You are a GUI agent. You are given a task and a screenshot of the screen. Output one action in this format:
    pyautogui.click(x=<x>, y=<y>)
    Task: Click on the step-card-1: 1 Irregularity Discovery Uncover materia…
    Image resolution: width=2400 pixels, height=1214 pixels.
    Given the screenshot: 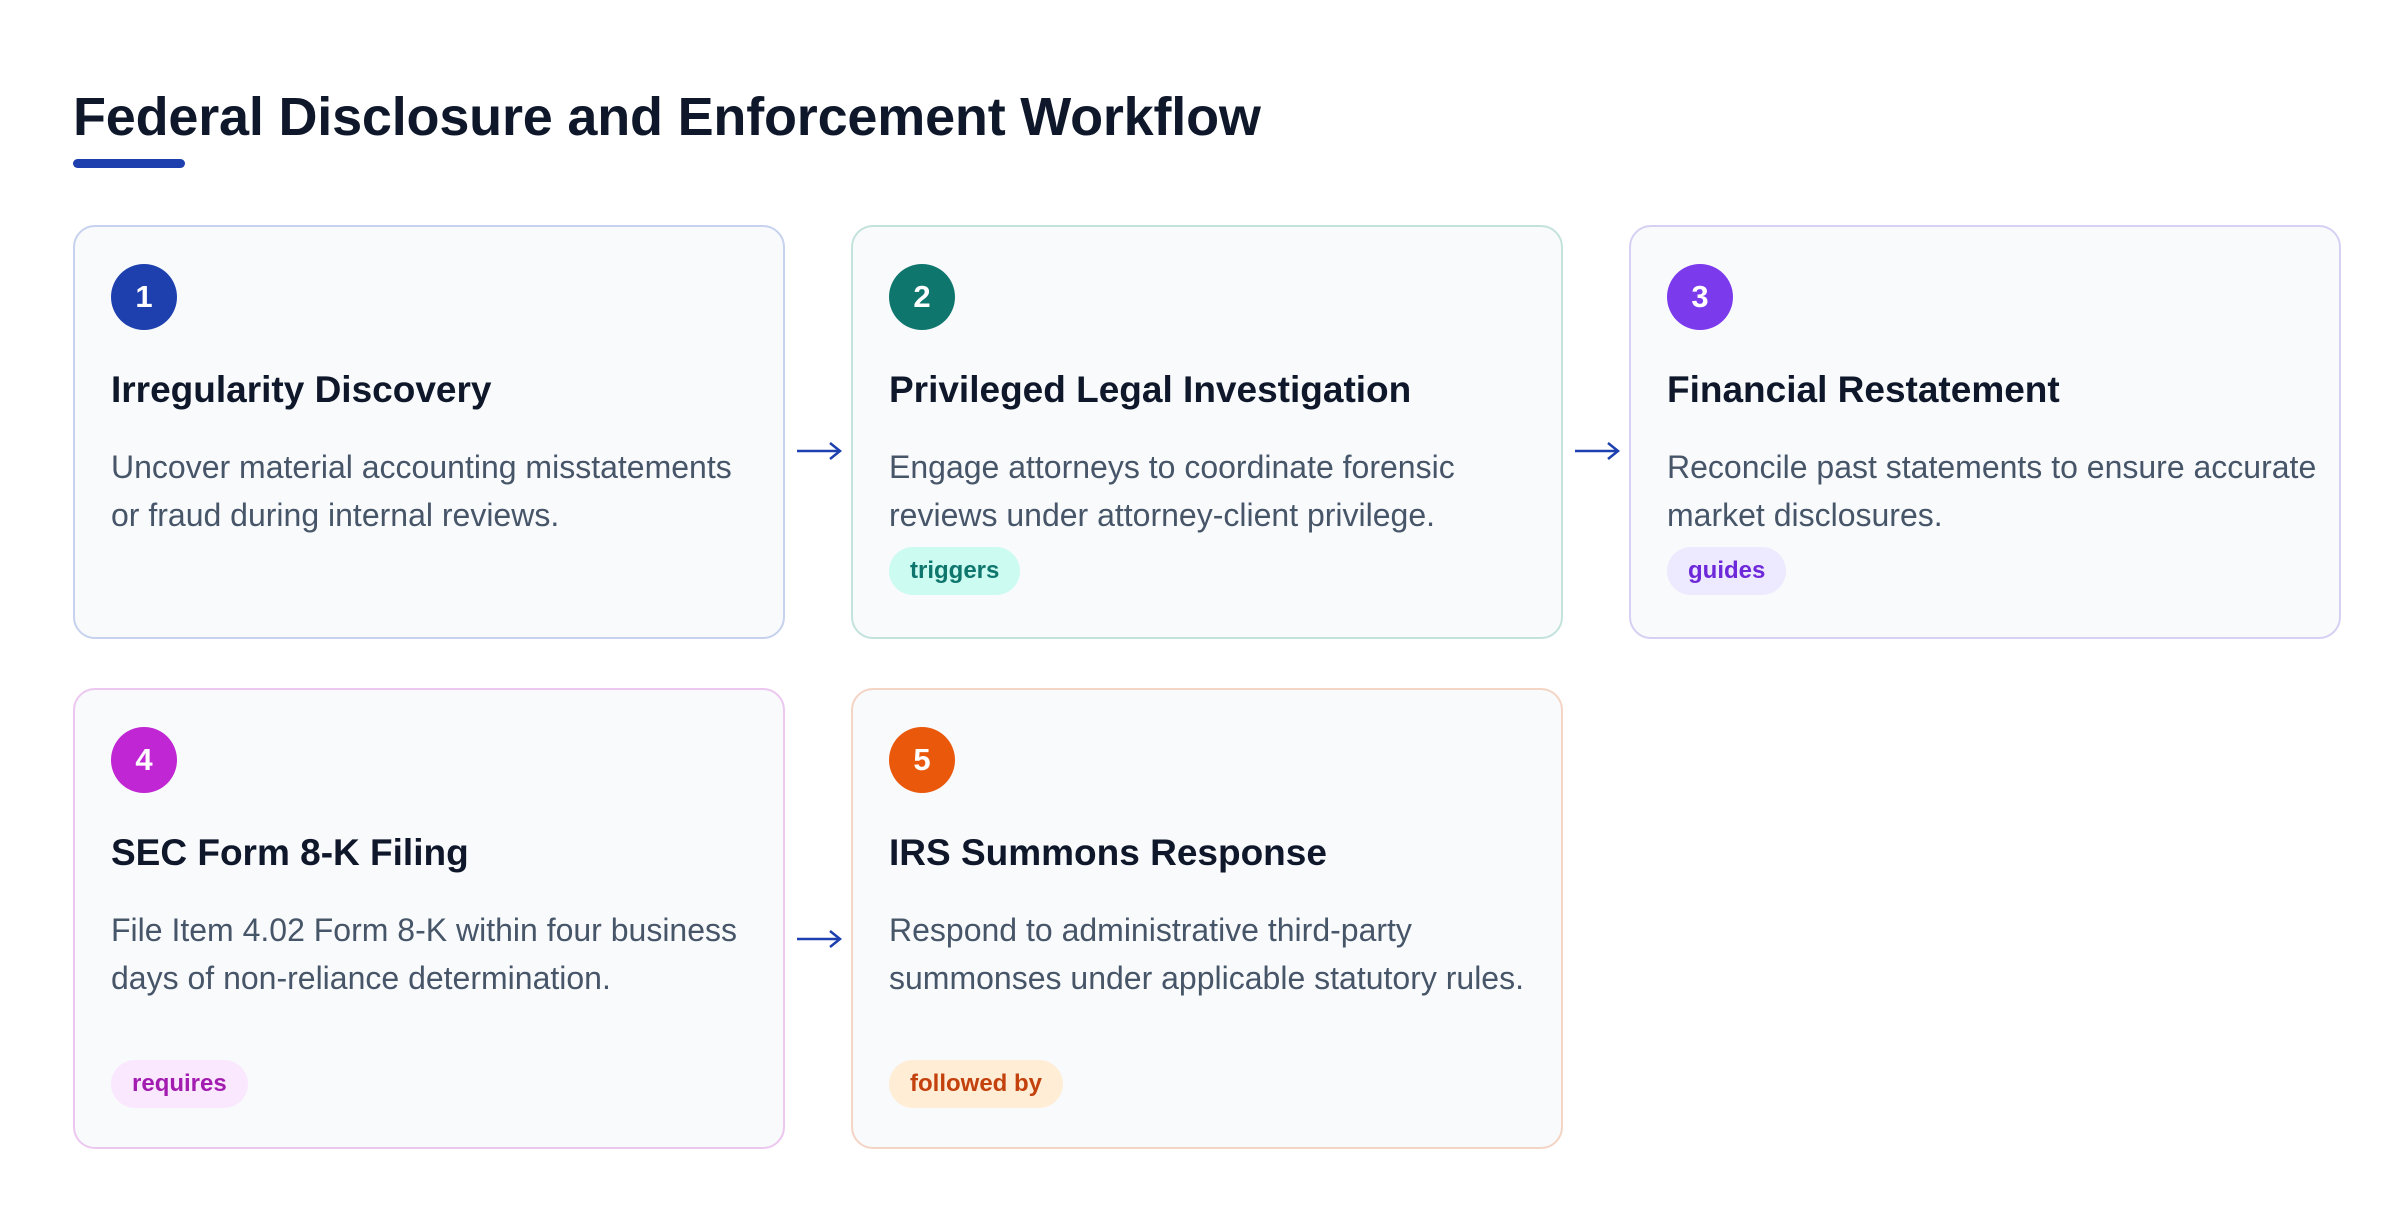 What is the action you would take?
    pyautogui.click(x=429, y=432)
    